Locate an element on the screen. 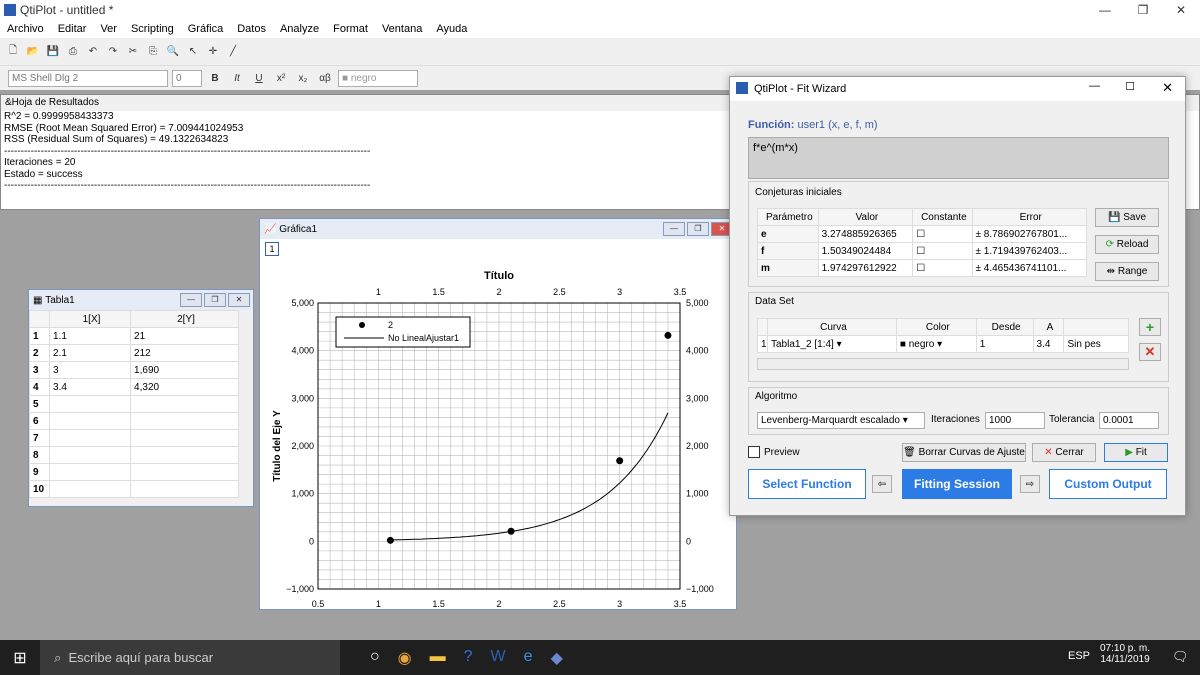 The height and width of the screenshot is (675, 1200). remove-dataset-button: ✕ is located at coordinates (1150, 352).